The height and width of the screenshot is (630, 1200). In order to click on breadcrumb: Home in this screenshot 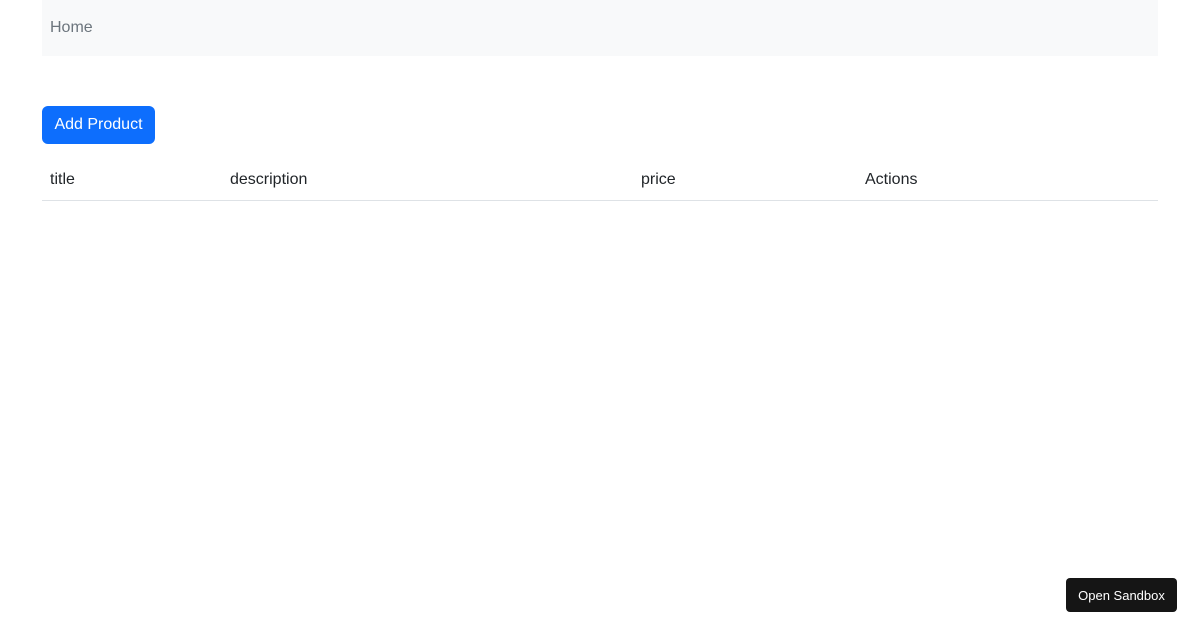, I will do `click(600, 28)`.